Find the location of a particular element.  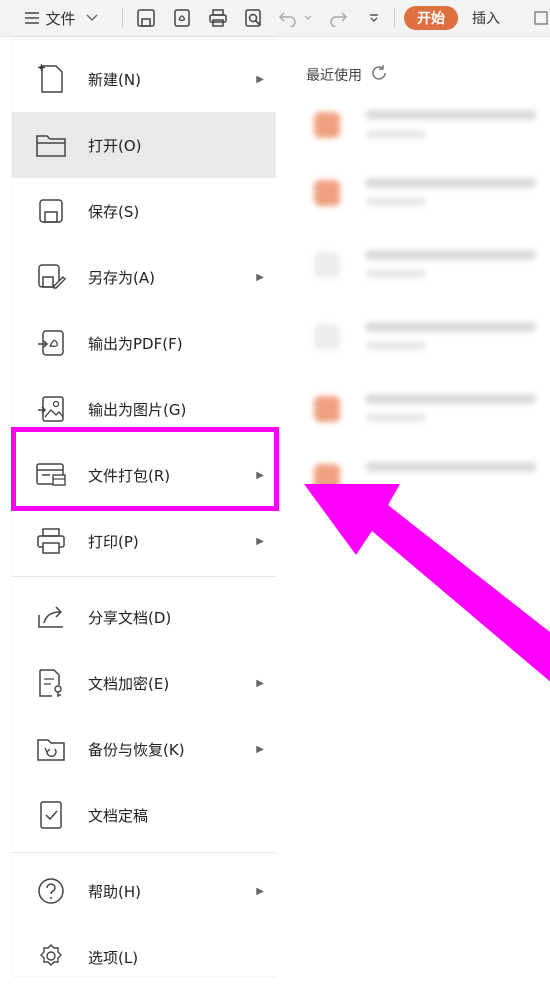

recent-files-header: 最近使用 is located at coordinates (347, 75).